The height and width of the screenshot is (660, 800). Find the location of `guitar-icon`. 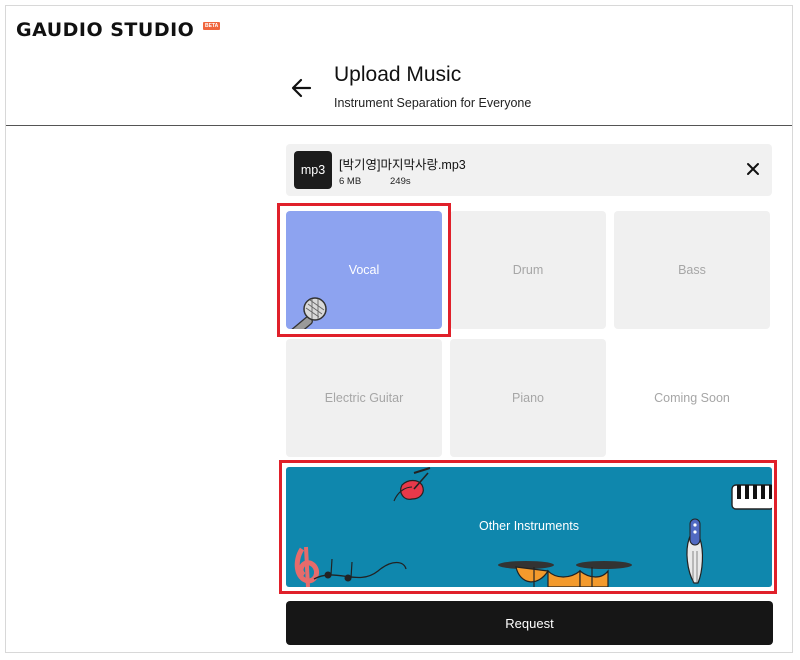

guitar-icon is located at coordinates (412, 484).